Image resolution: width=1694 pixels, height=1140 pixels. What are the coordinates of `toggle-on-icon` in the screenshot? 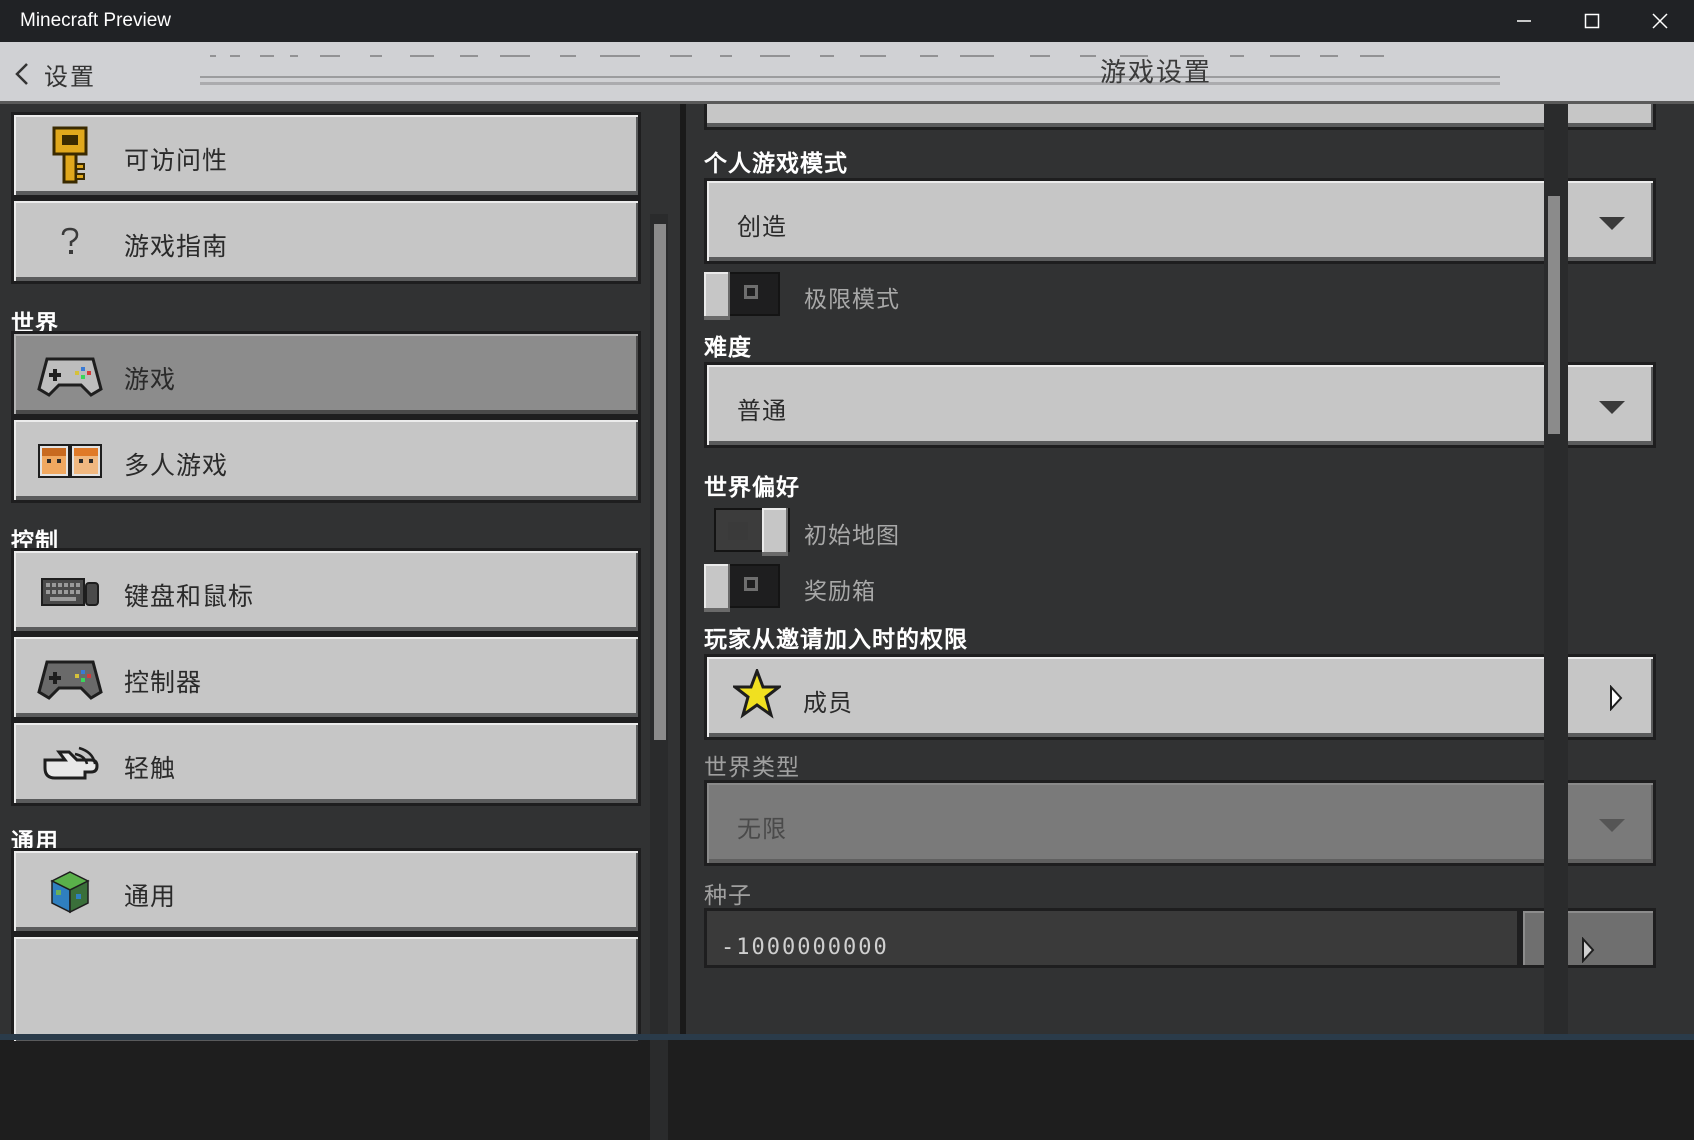 It's located at (738, 531).